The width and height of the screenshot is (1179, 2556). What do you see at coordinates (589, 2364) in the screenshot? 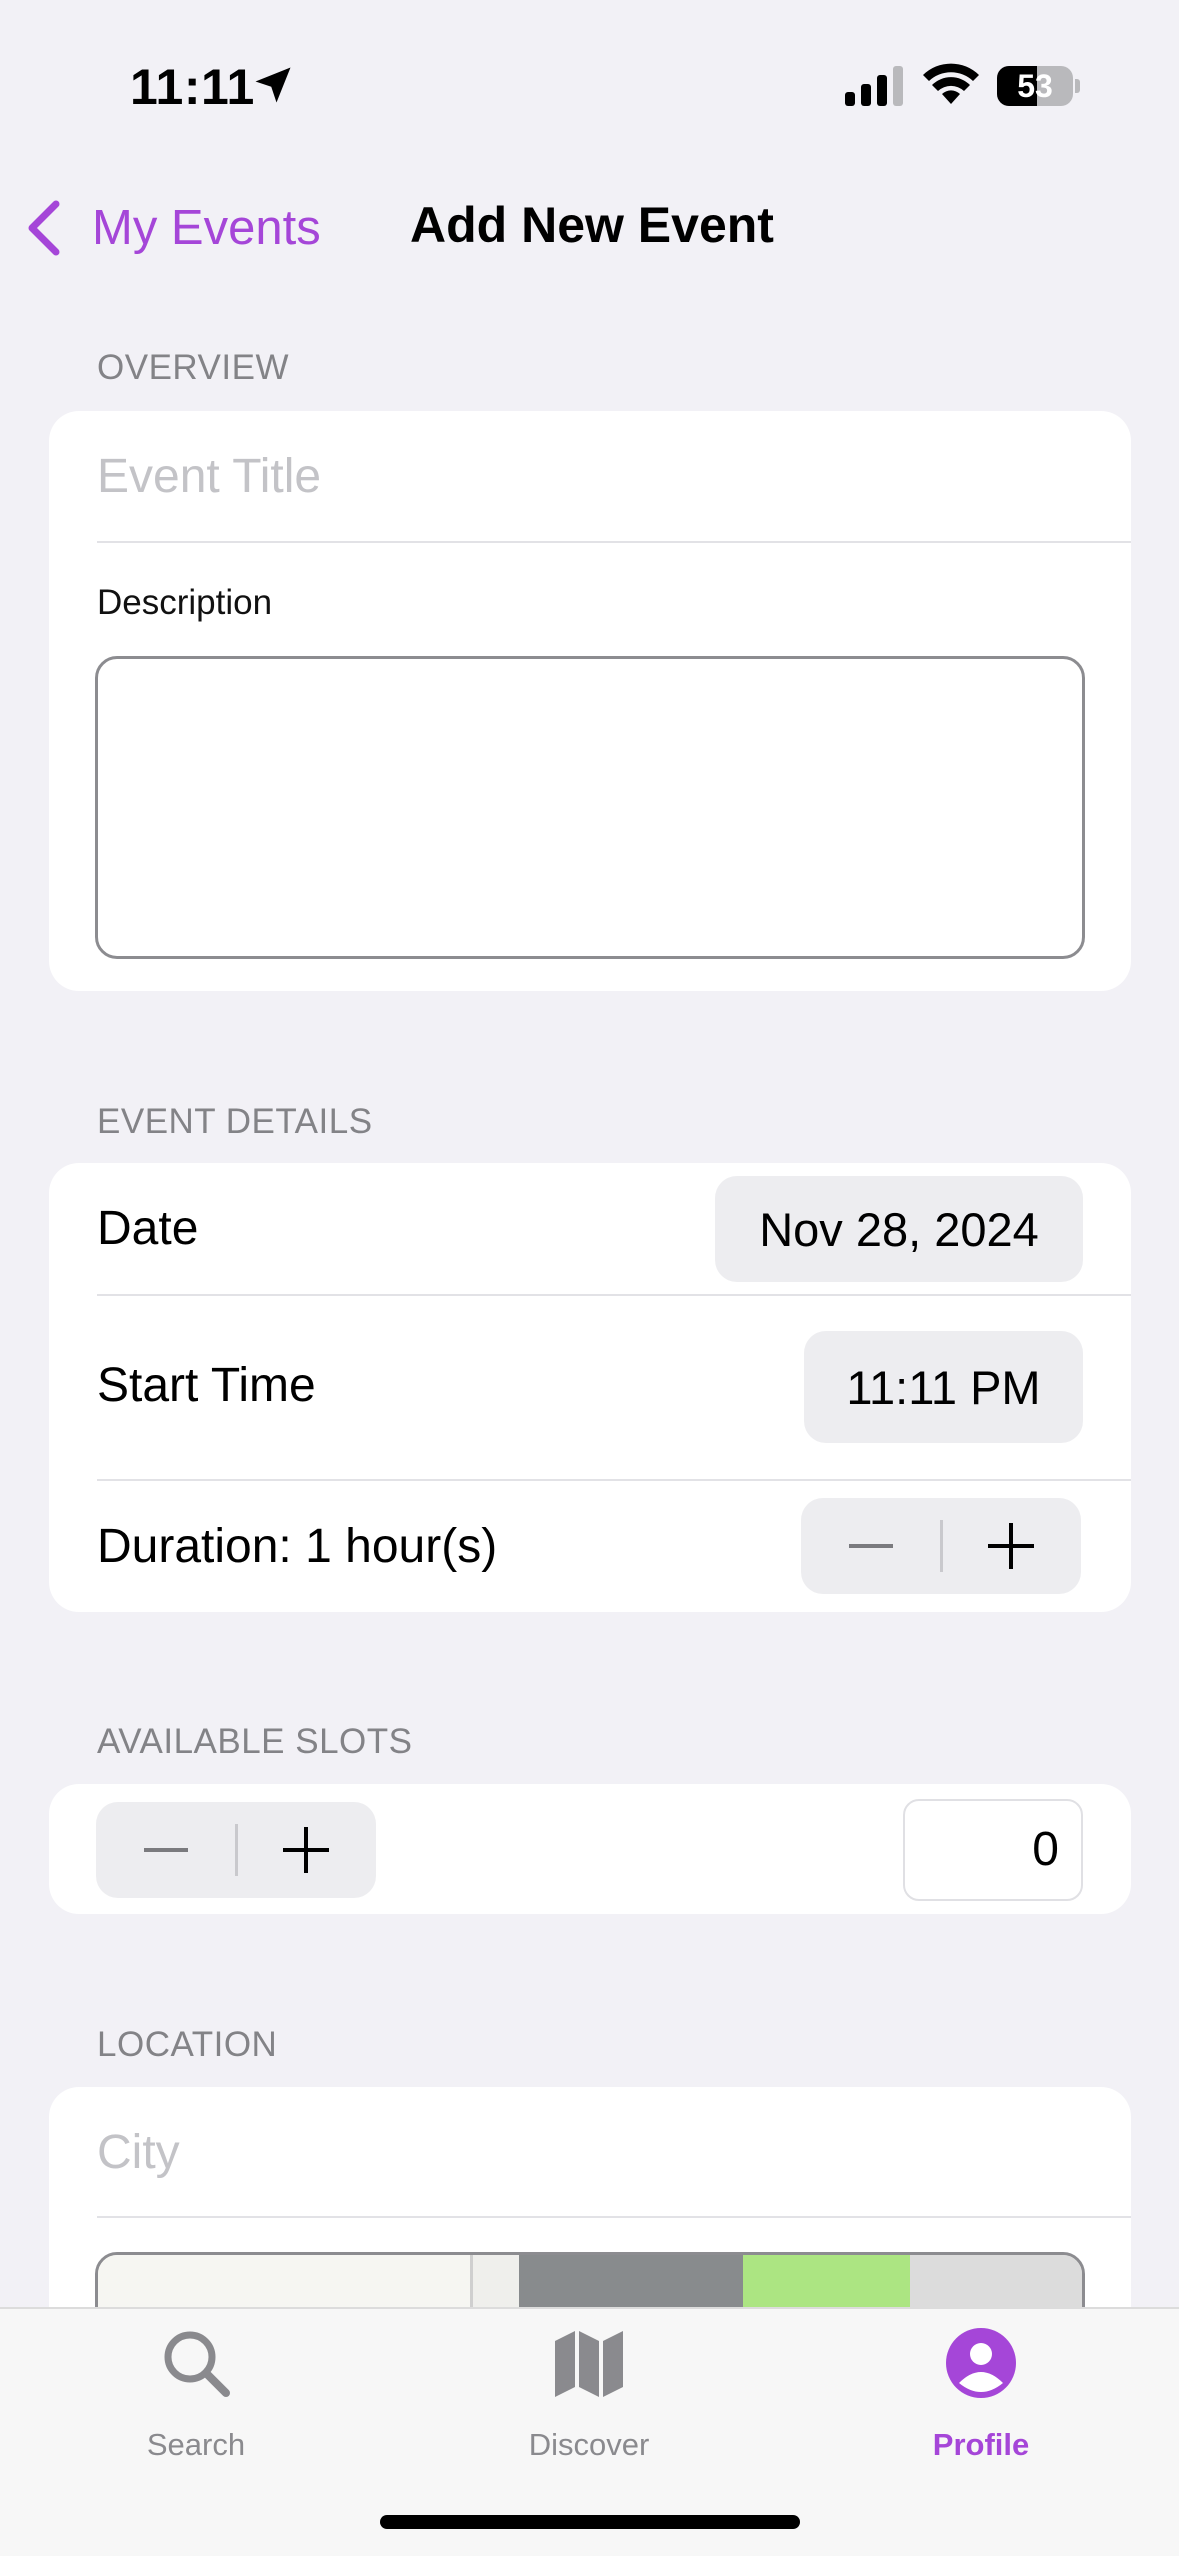
I see `map-icon` at bounding box center [589, 2364].